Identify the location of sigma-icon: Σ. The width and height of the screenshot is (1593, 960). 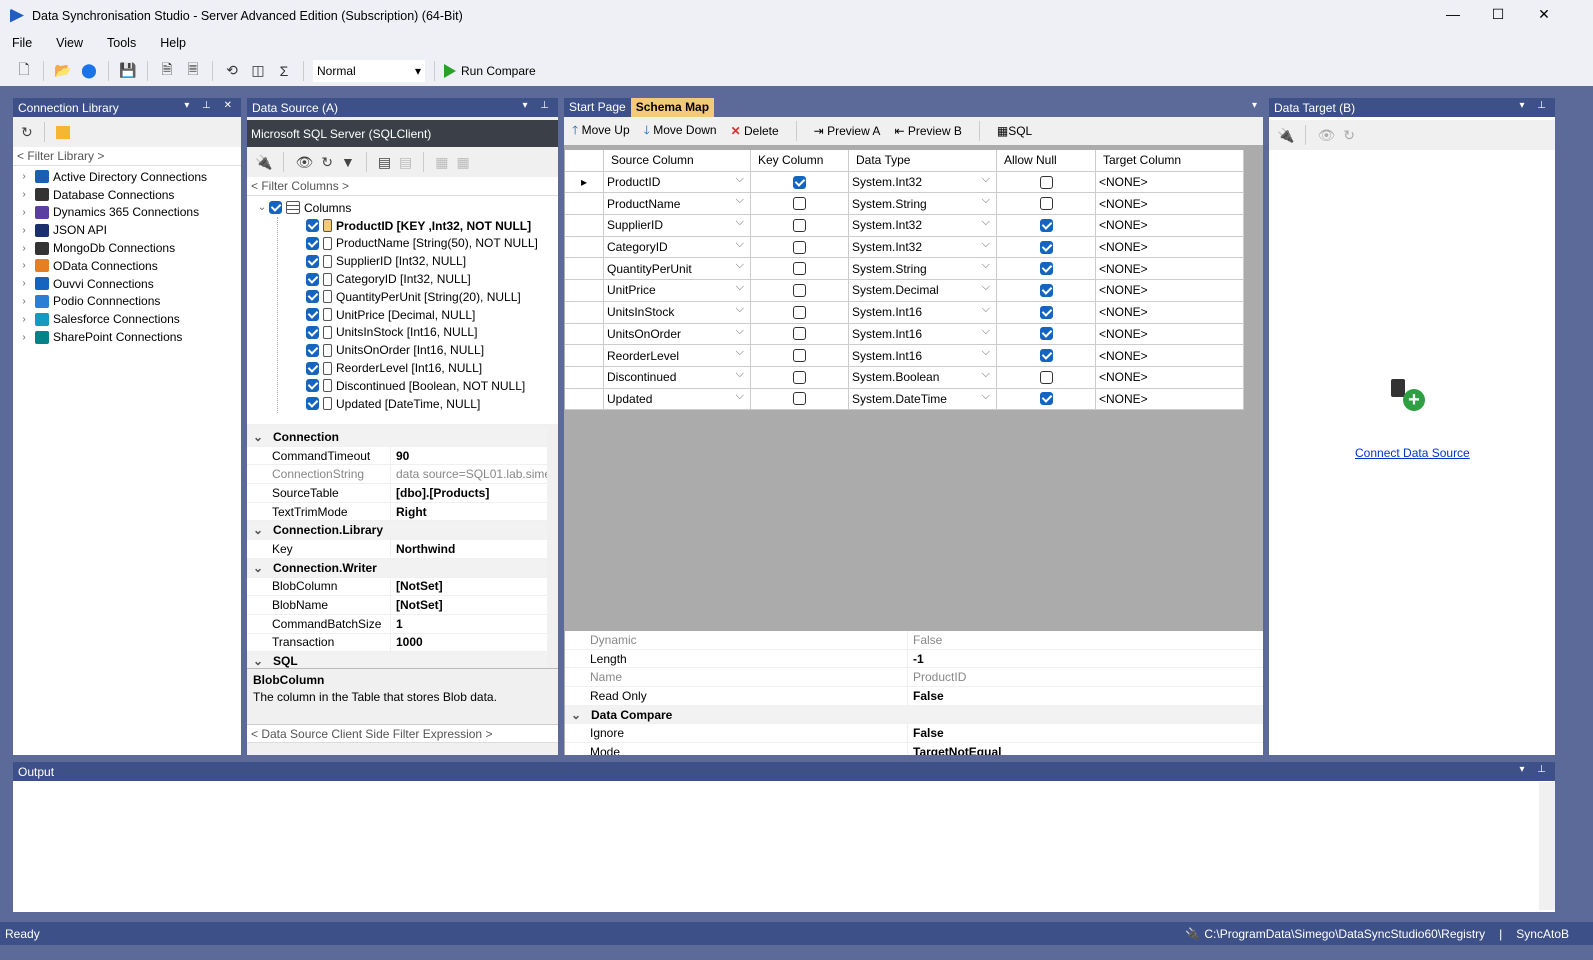
(284, 71).